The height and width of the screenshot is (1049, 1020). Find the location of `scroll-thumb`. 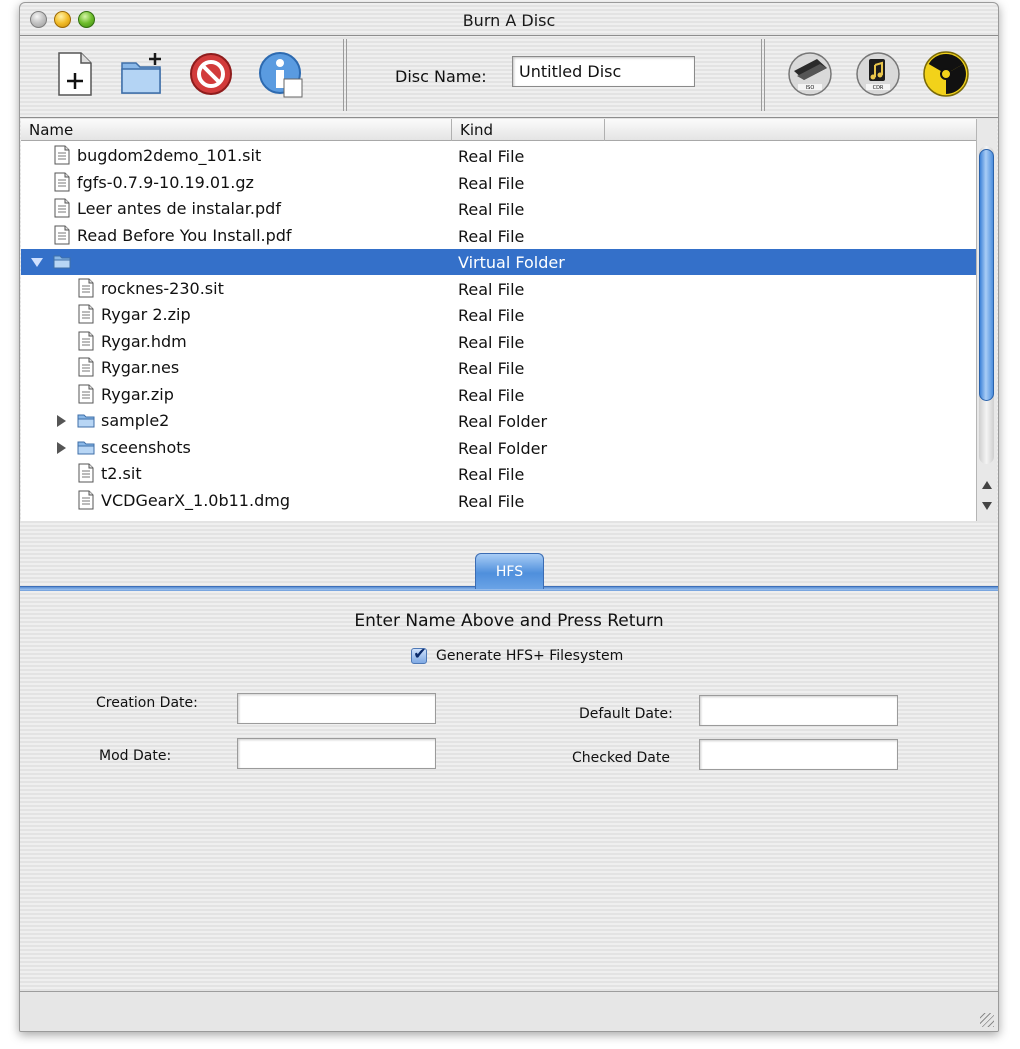

scroll-thumb is located at coordinates (986, 275).